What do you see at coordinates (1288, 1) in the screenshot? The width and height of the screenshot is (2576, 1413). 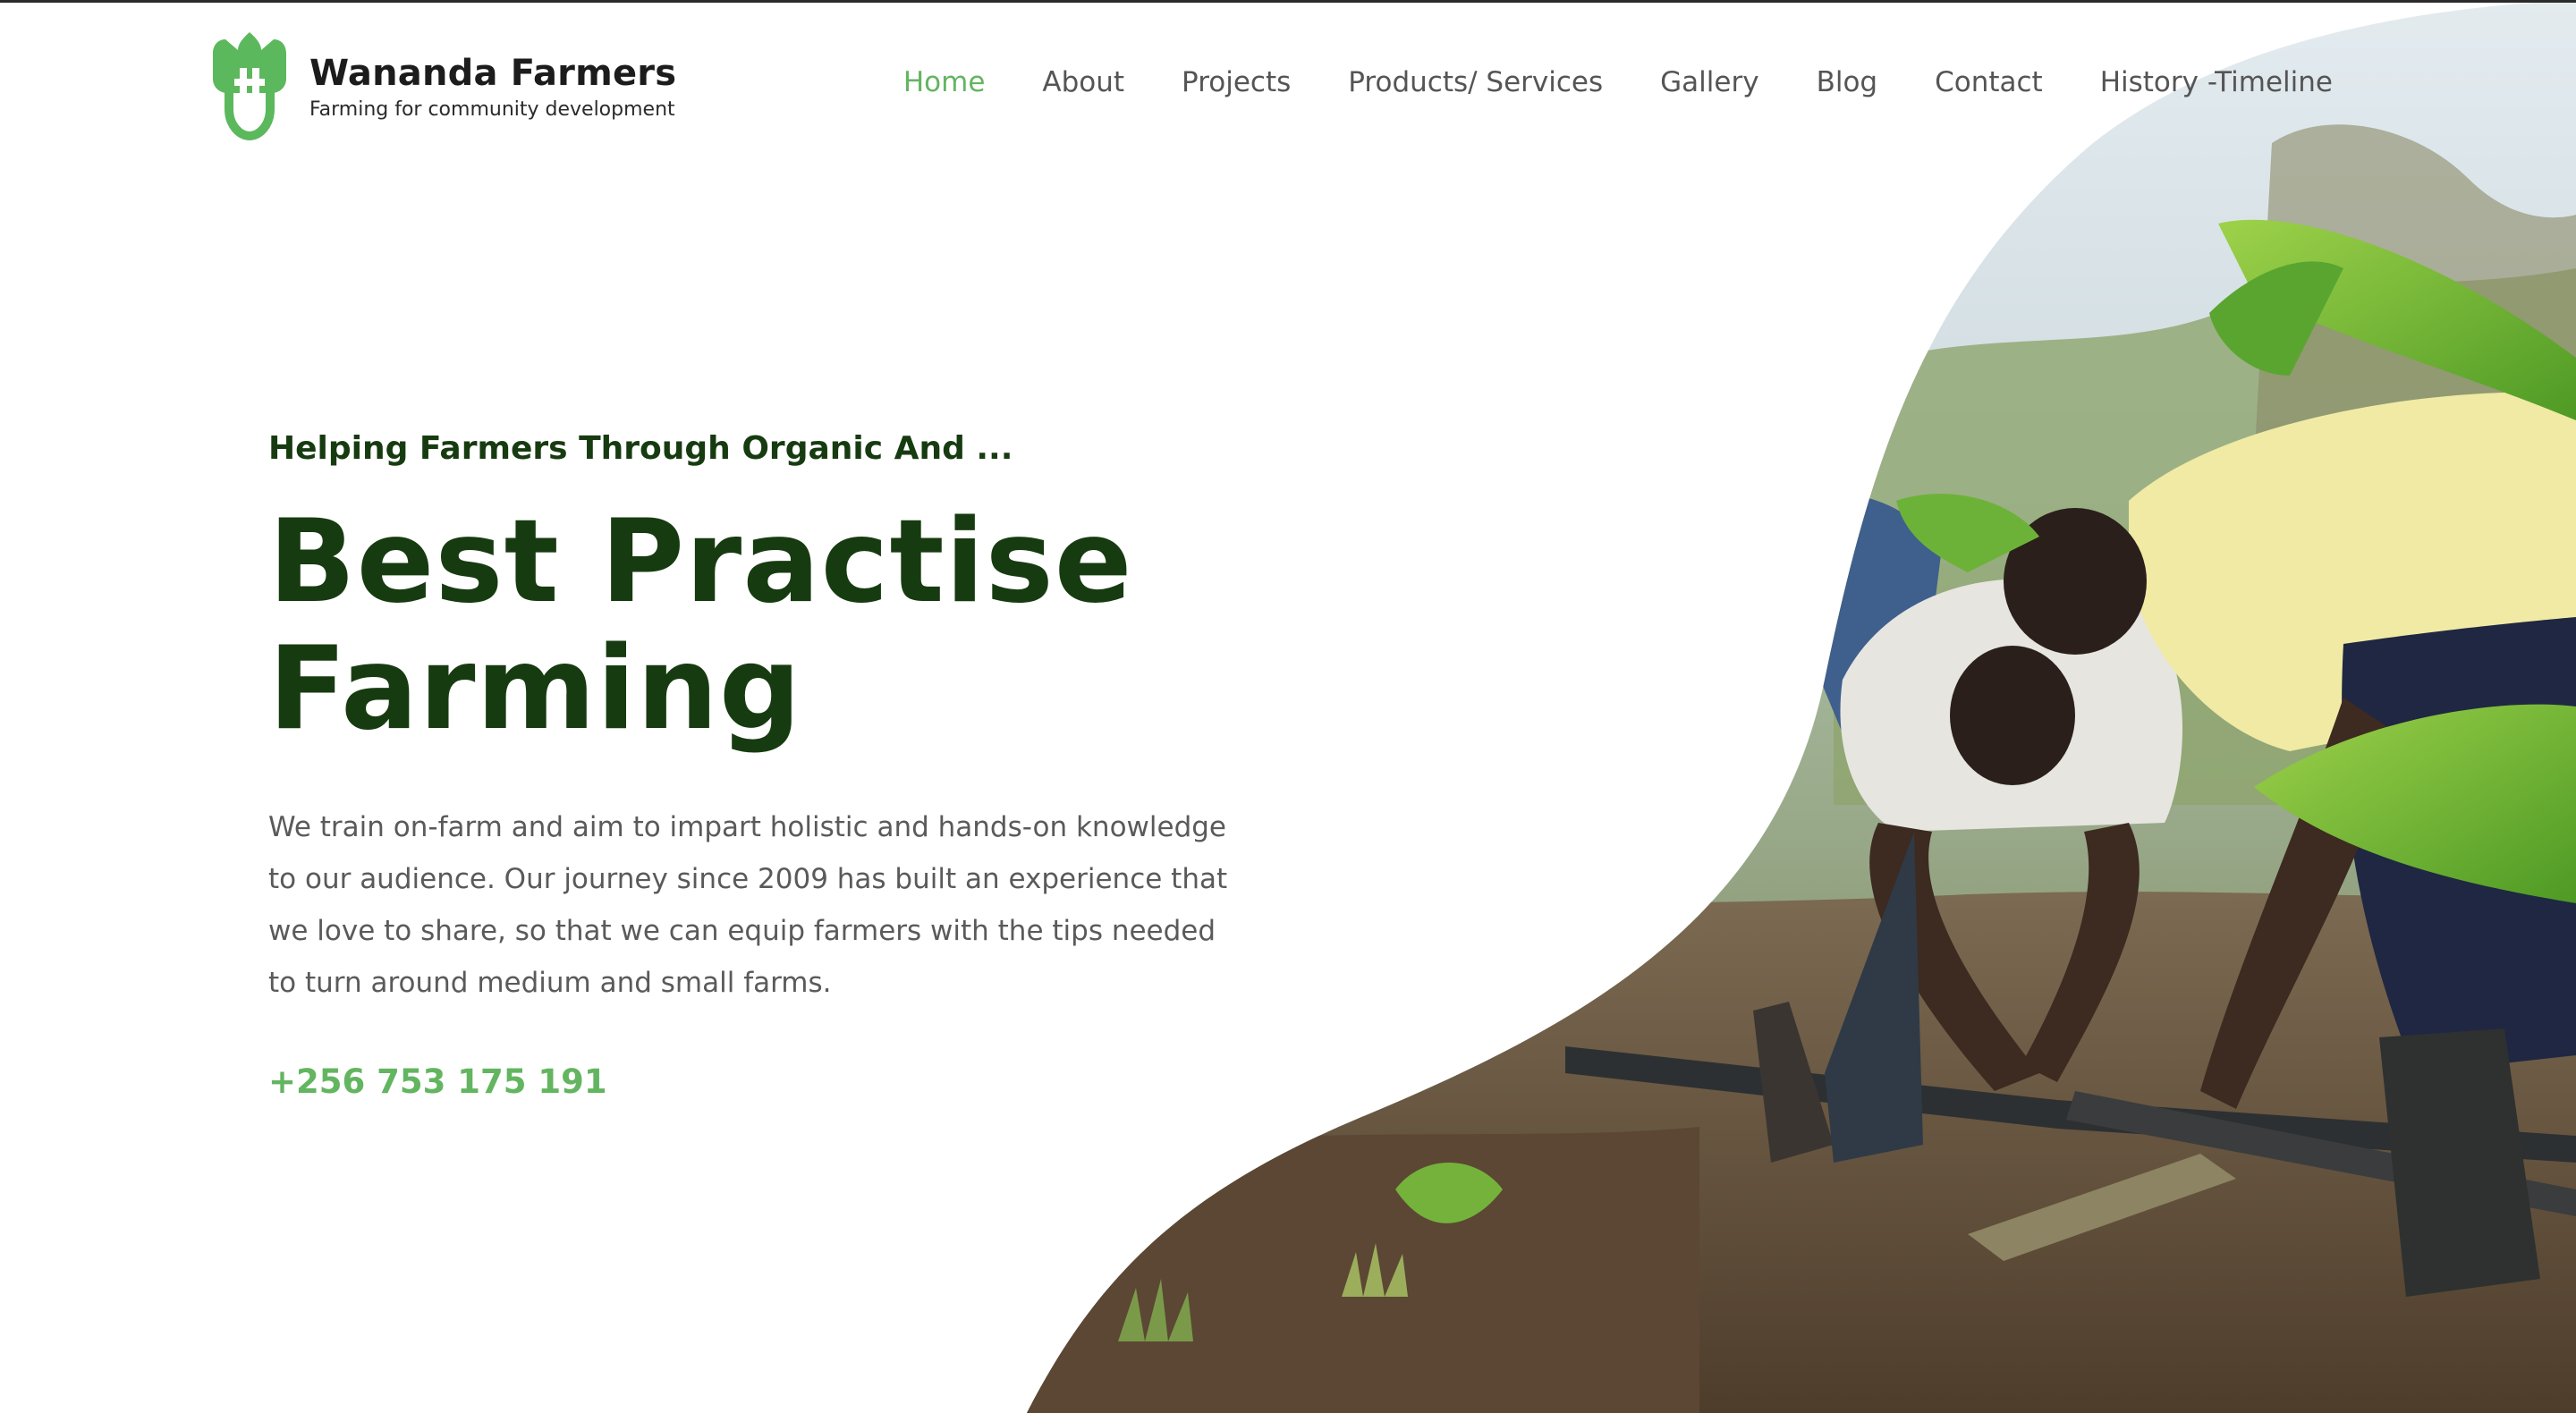 I see `top-border` at bounding box center [1288, 1].